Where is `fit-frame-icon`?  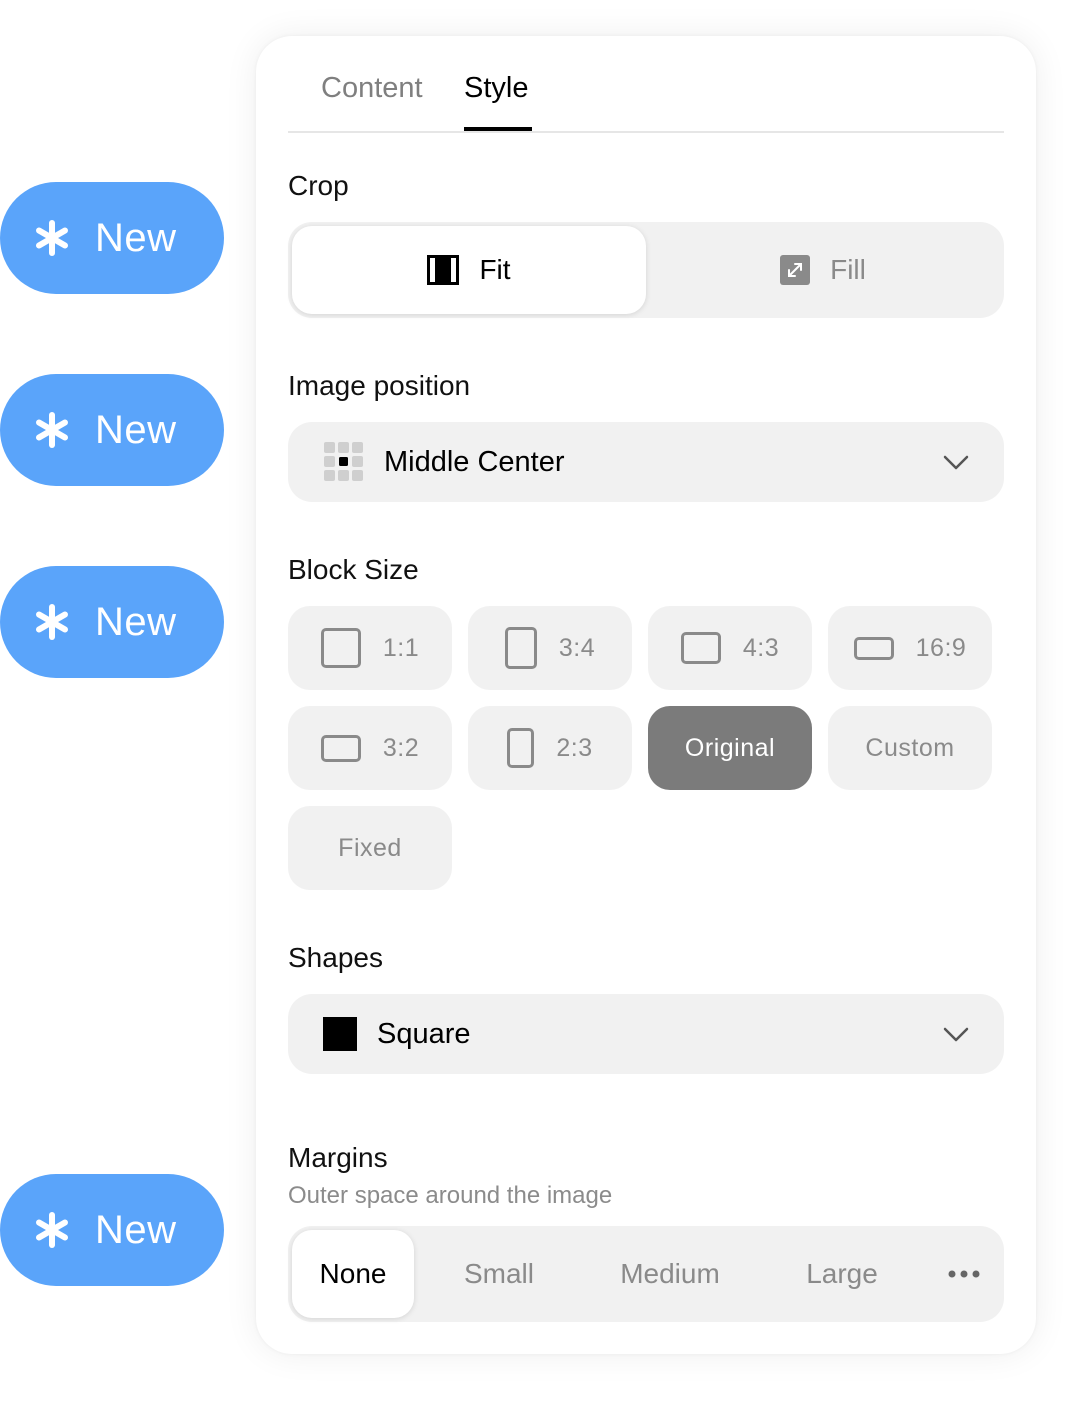 fit-frame-icon is located at coordinates (443, 270).